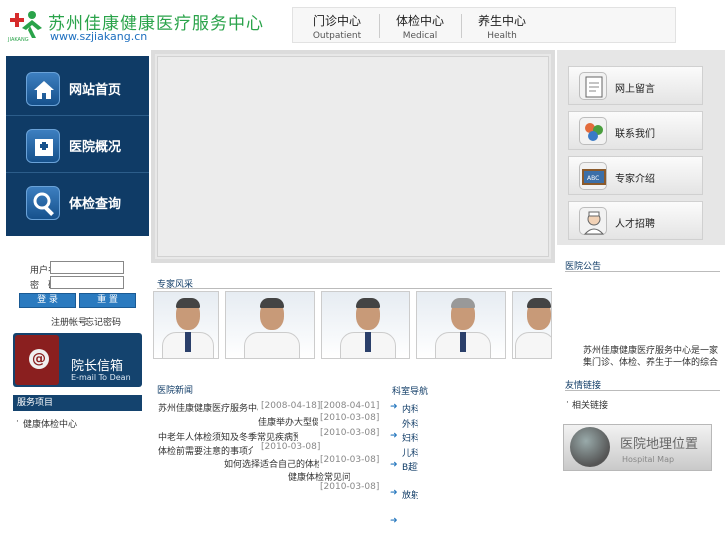 The height and width of the screenshot is (545, 727). I want to click on service-section-header: 服务项目, so click(77, 403).